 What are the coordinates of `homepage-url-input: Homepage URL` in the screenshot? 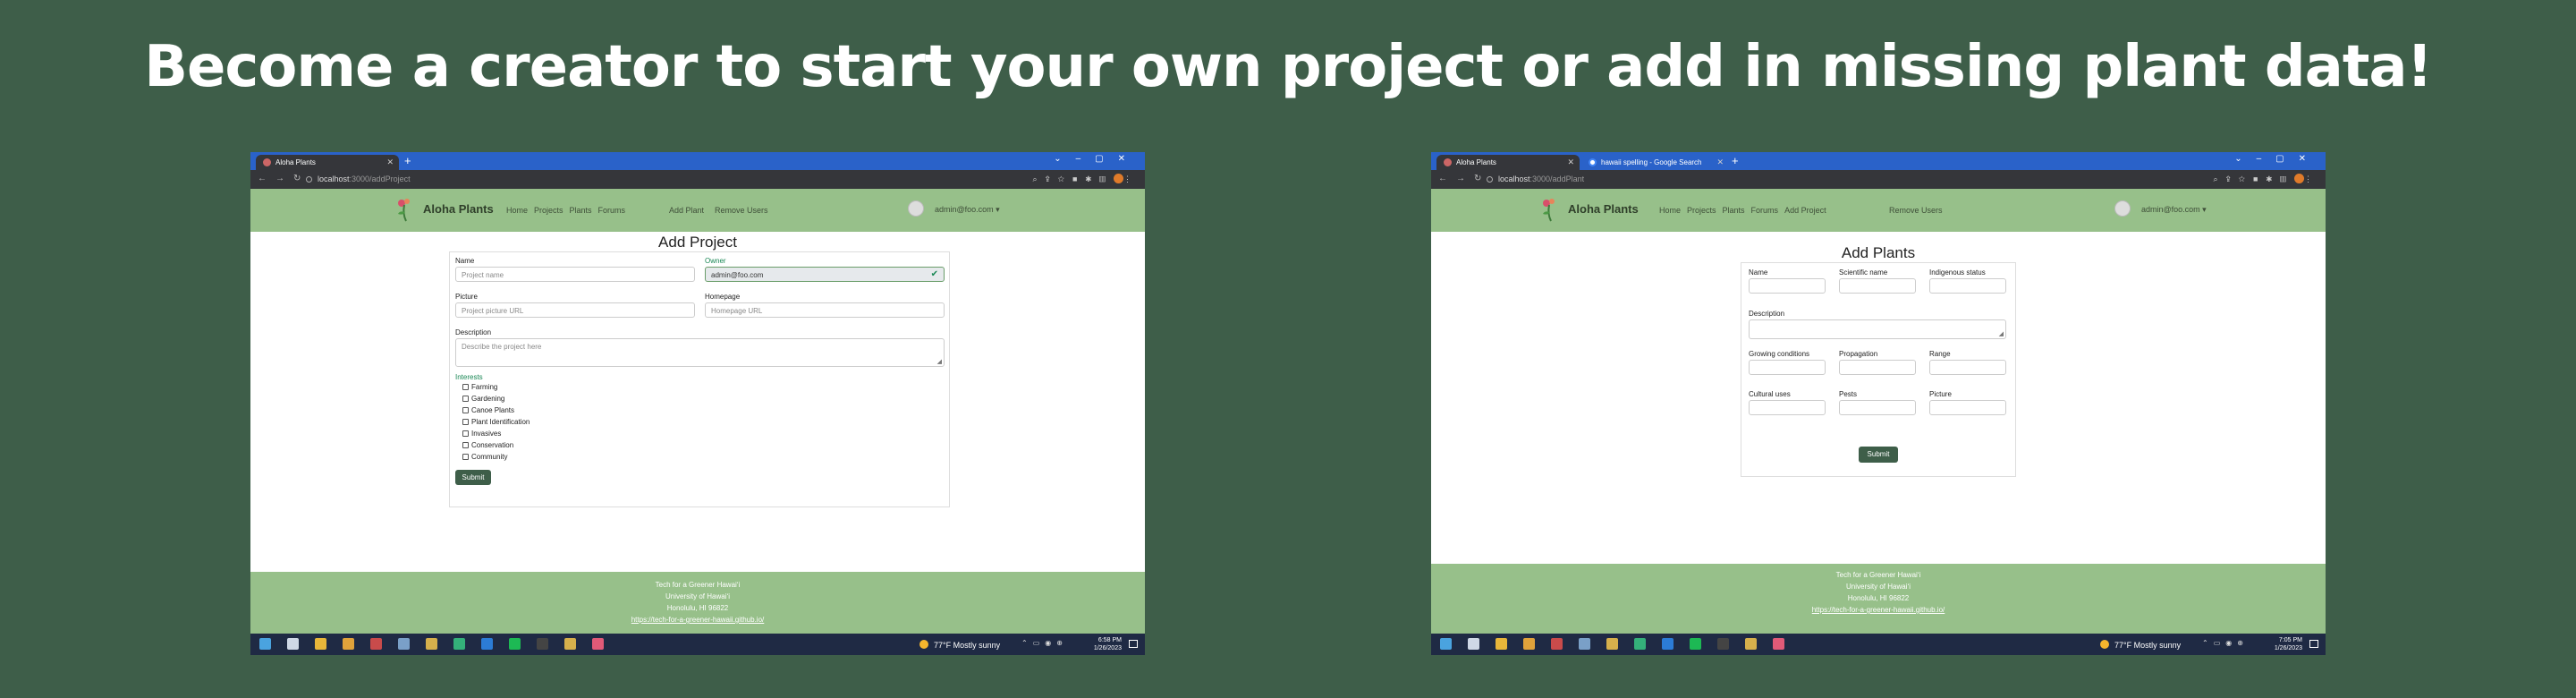 It's located at (825, 310).